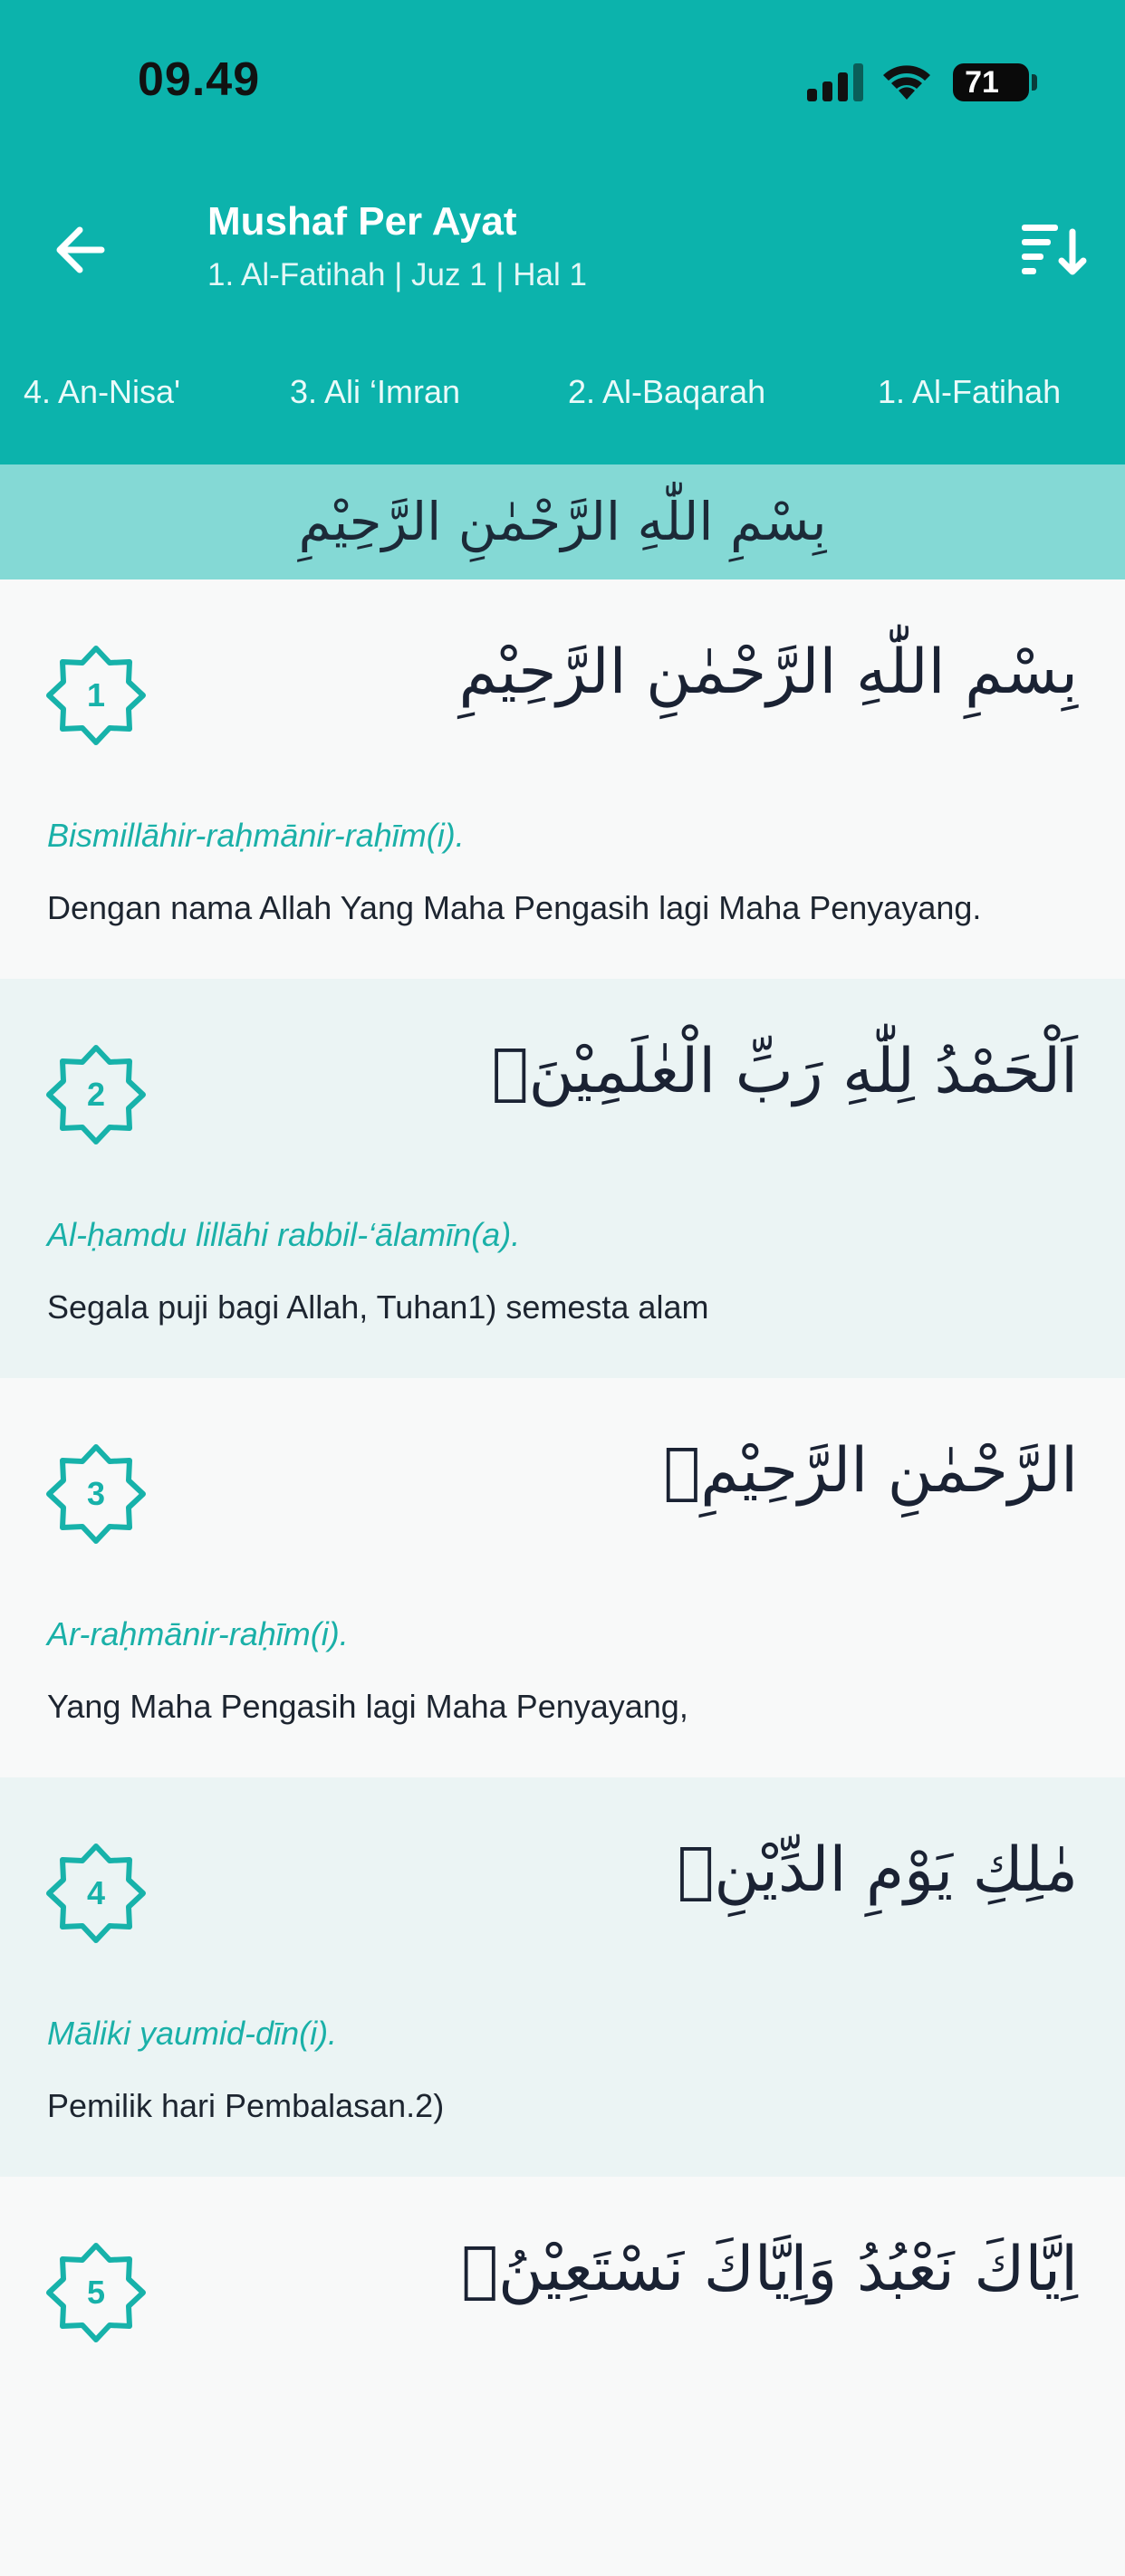 This screenshot has height=2576, width=1125. What do you see at coordinates (1055, 250) in the screenshot?
I see `sort-descending-icon` at bounding box center [1055, 250].